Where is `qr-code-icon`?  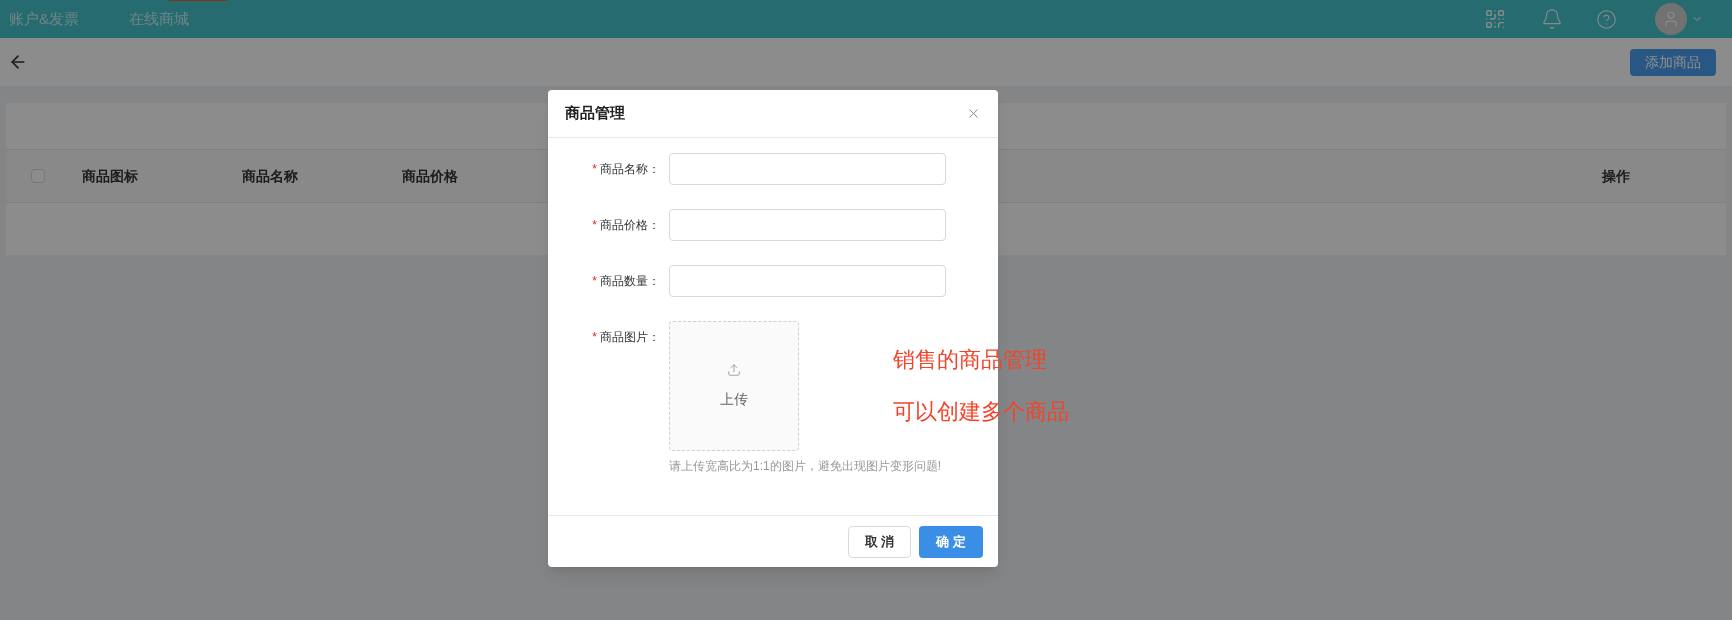
qr-code-icon is located at coordinates (1495, 19).